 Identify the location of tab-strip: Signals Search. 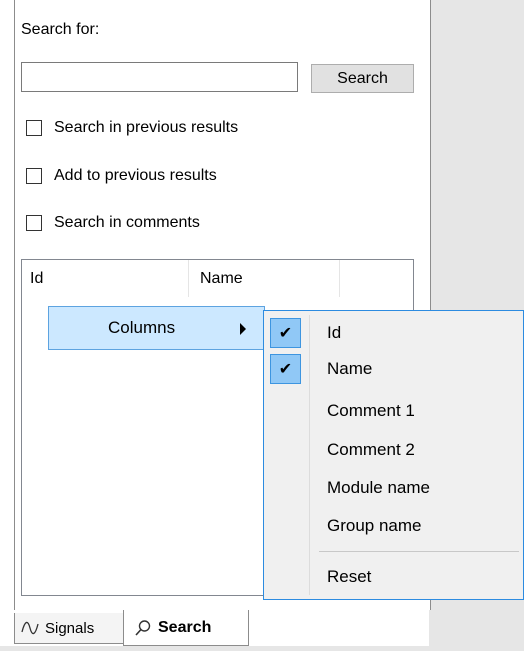
(222, 628).